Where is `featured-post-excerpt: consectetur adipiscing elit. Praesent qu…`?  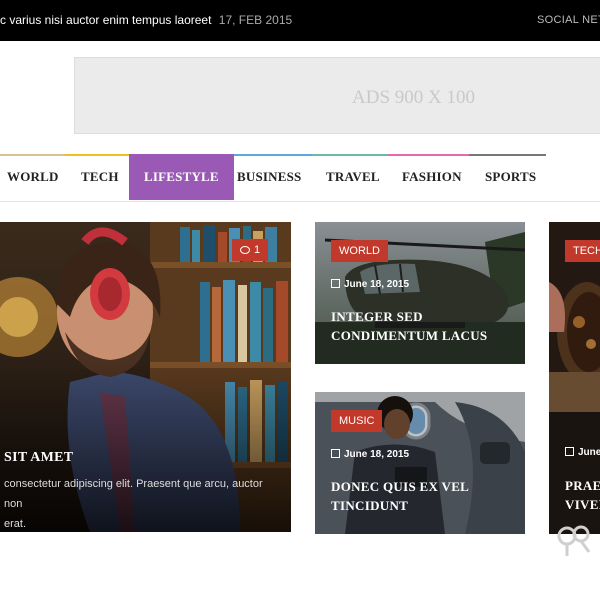 featured-post-excerpt: consectetur adipiscing elit. Praesent qu… is located at coordinates (144, 503).